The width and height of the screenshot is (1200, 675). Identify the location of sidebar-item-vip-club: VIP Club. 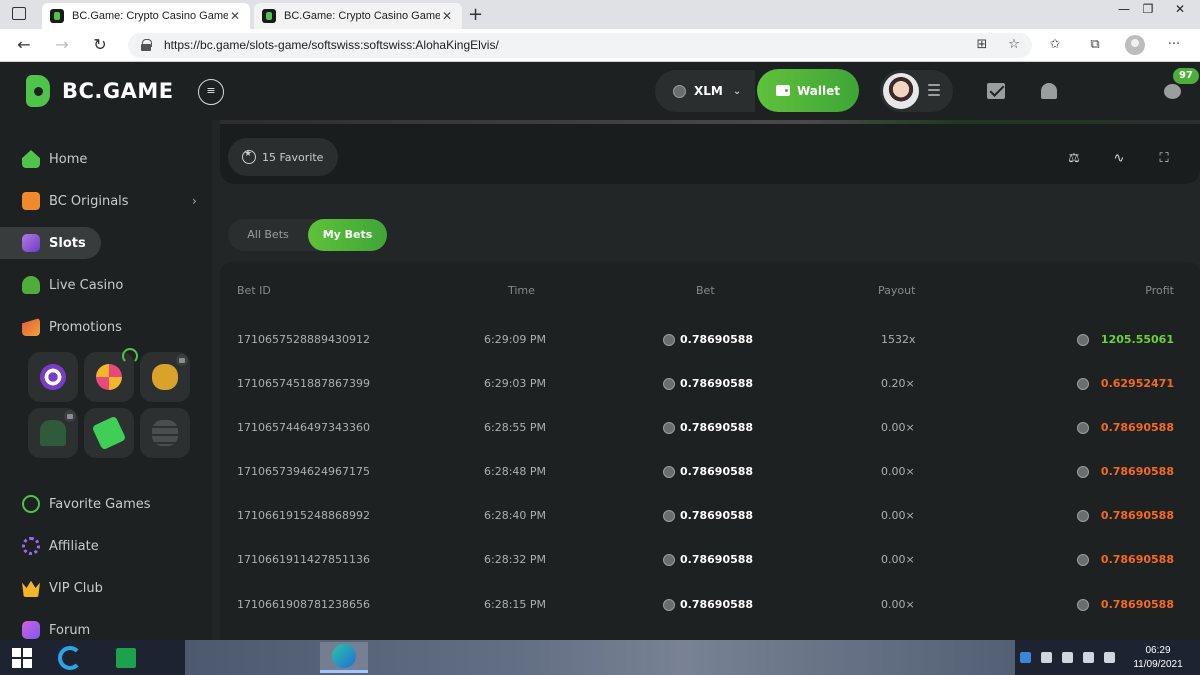
(106, 588).